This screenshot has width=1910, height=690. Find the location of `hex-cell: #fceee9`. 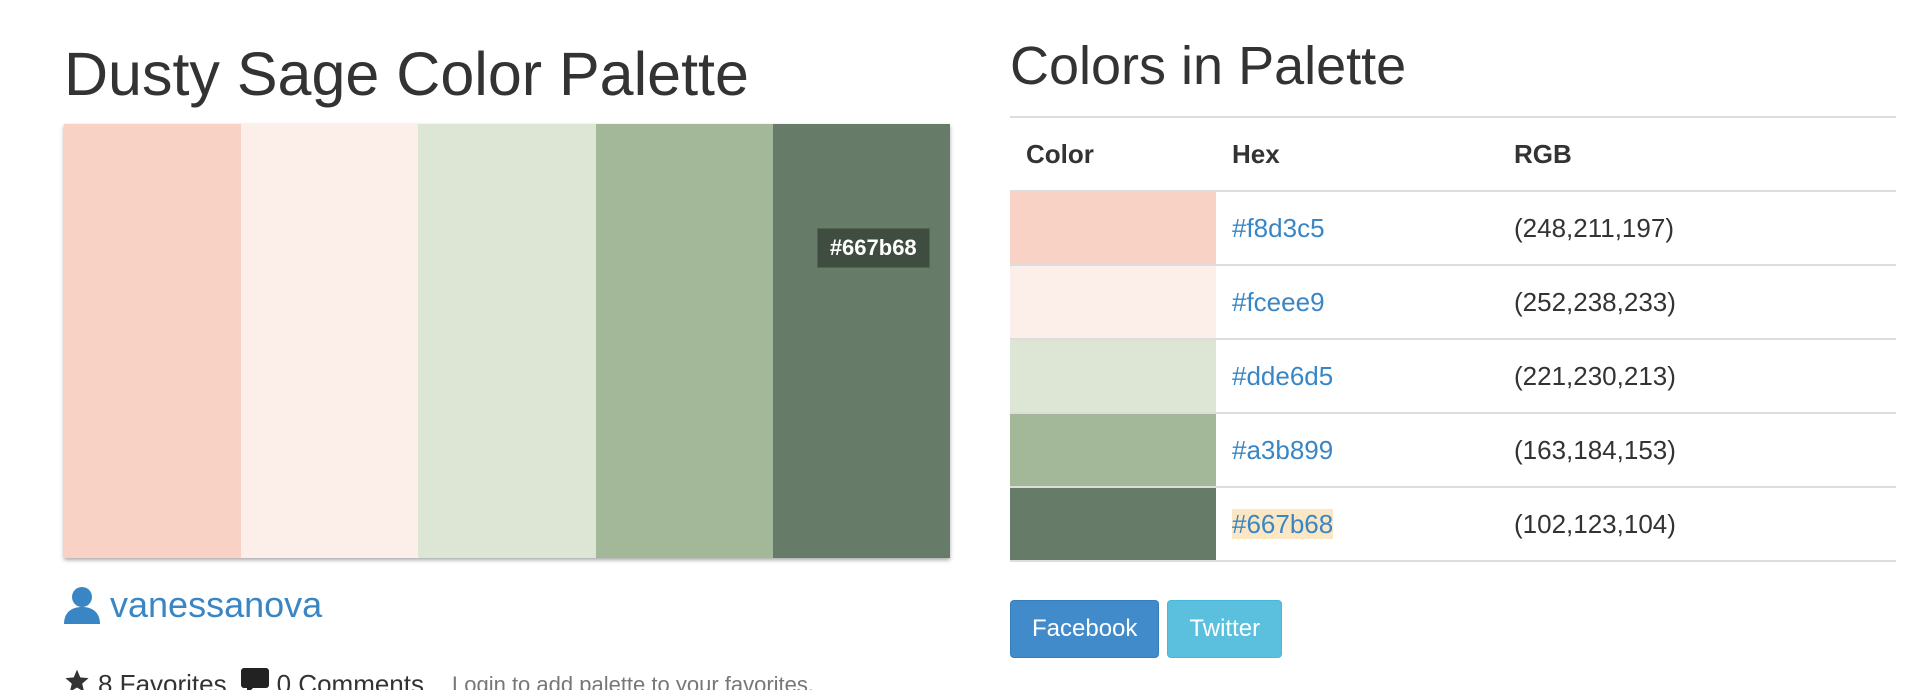

hex-cell: #fceee9 is located at coordinates (1357, 302).